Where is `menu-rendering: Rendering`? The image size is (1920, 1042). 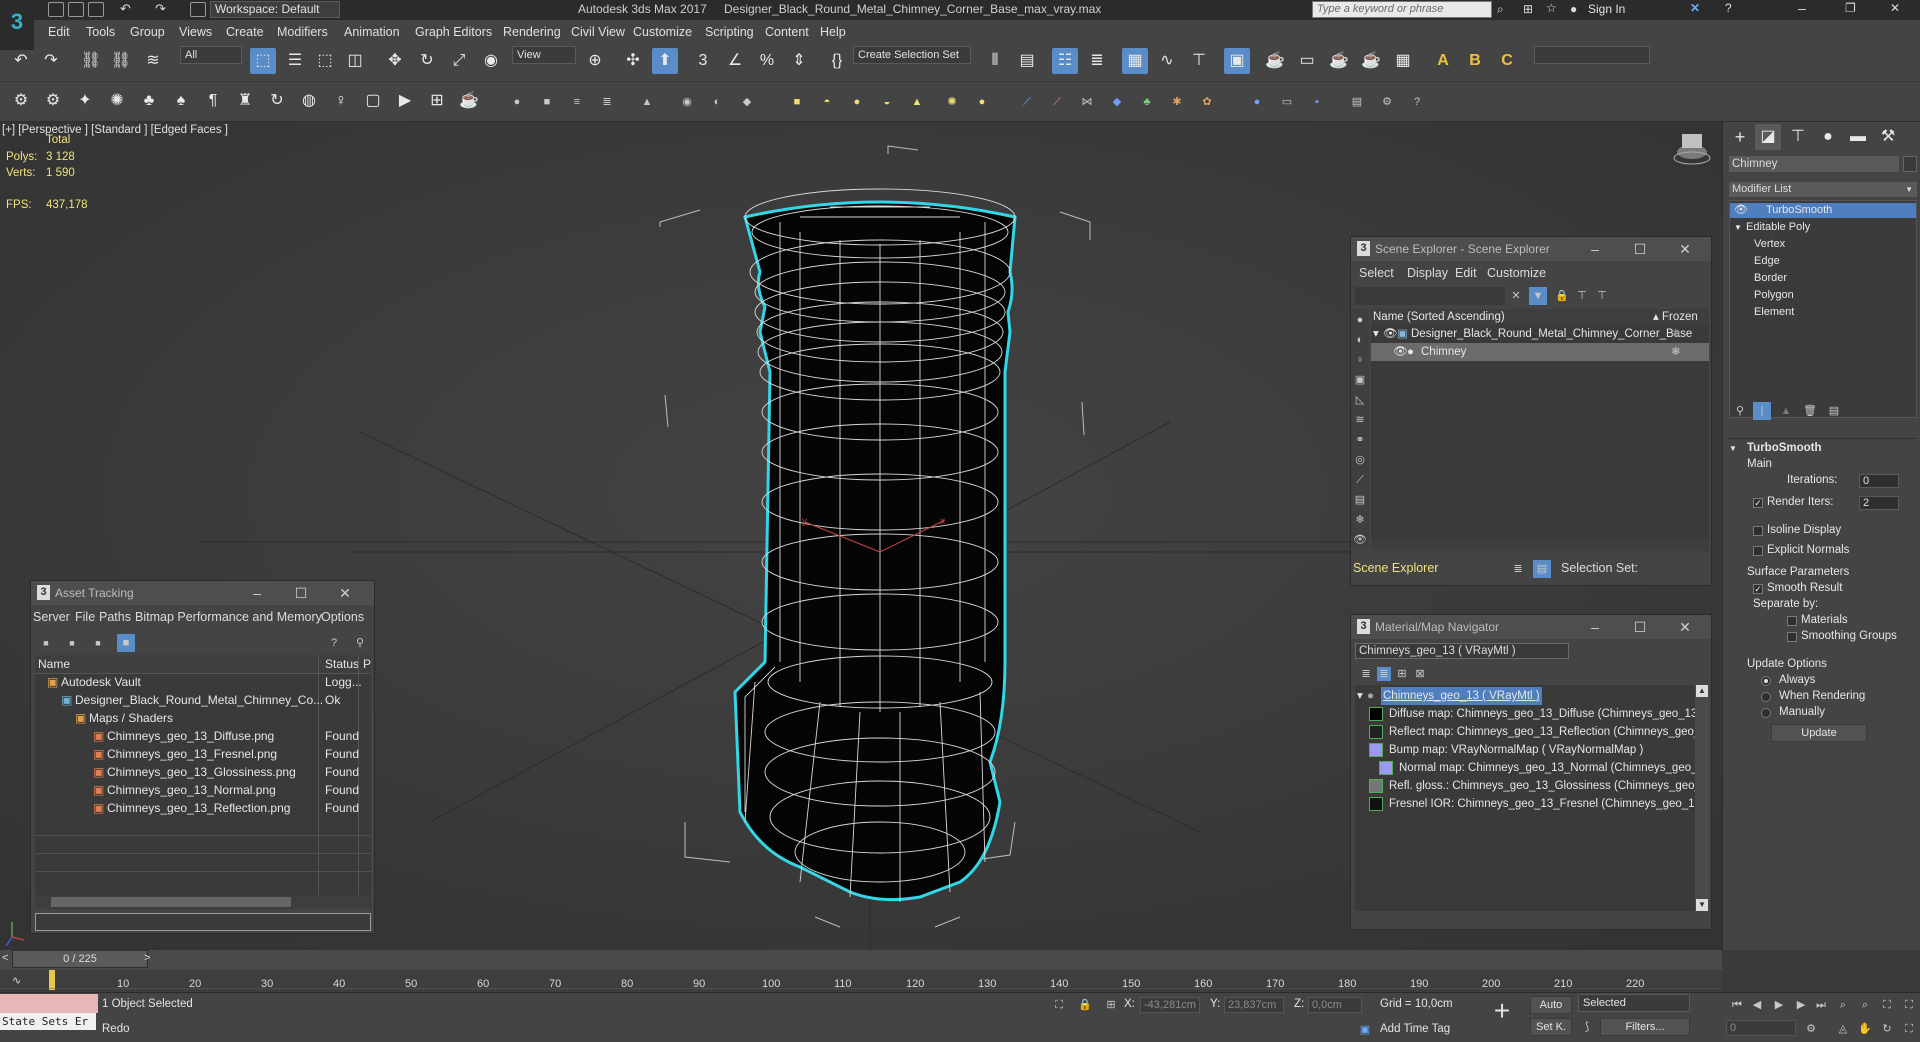 menu-rendering: Rendering is located at coordinates (532, 32).